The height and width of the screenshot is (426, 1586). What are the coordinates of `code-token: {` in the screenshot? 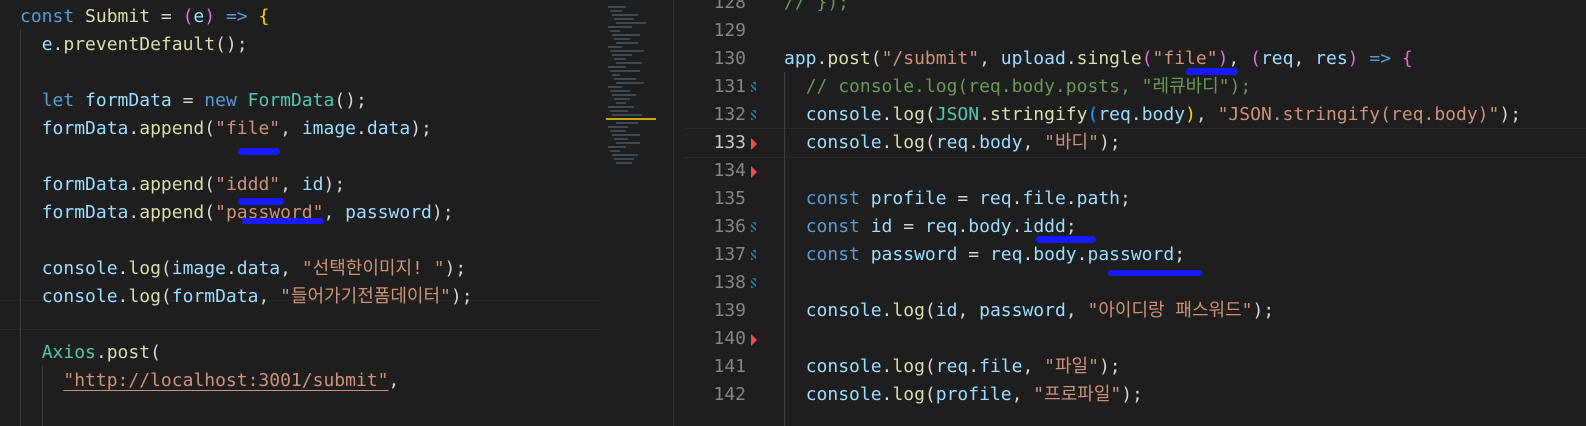 It's located at (1407, 58).